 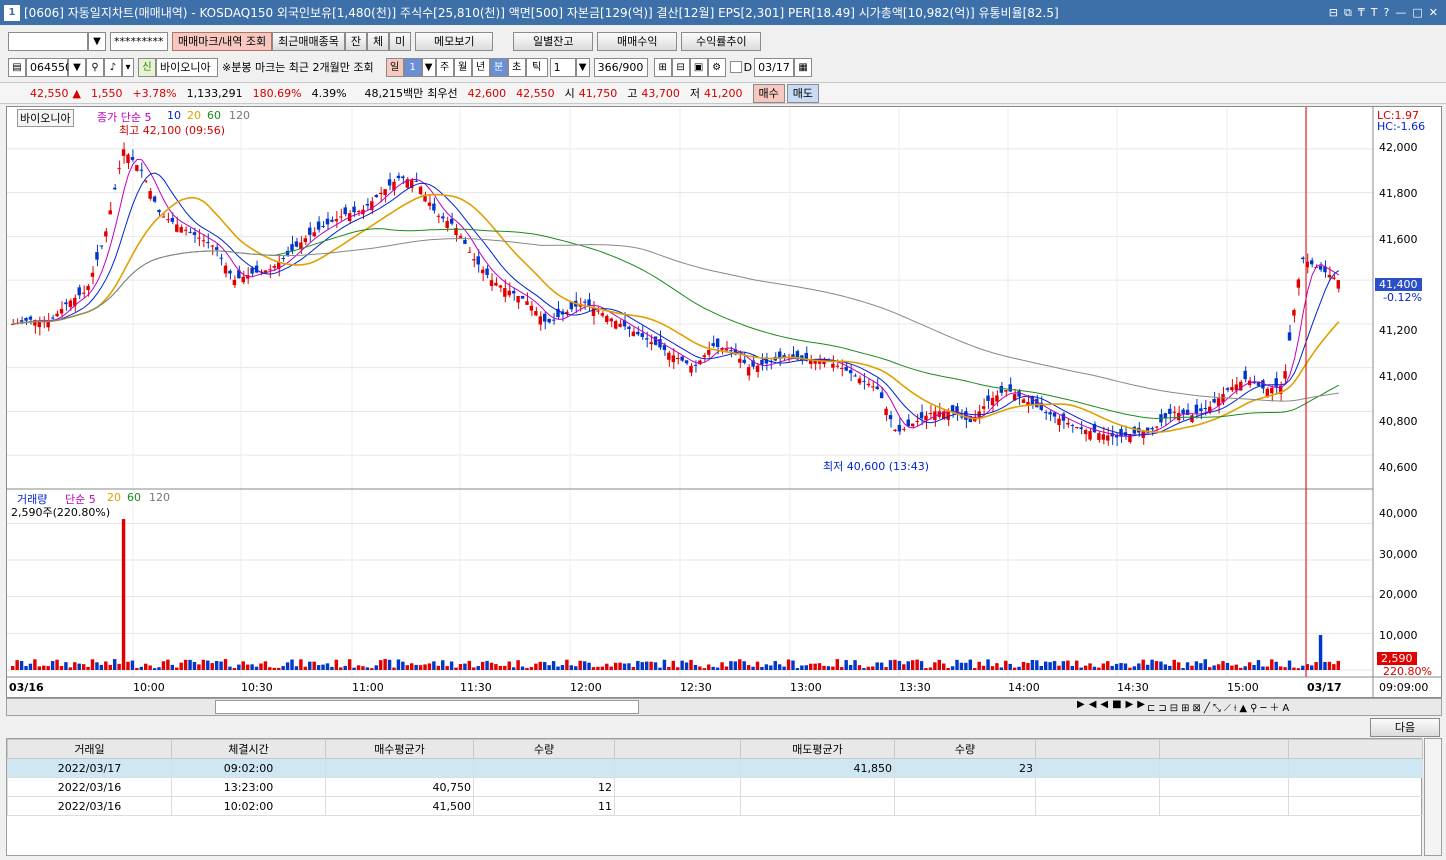 What do you see at coordinates (1398, 513) in the screenshot?
I see `vol-y-tick: 40,000` at bounding box center [1398, 513].